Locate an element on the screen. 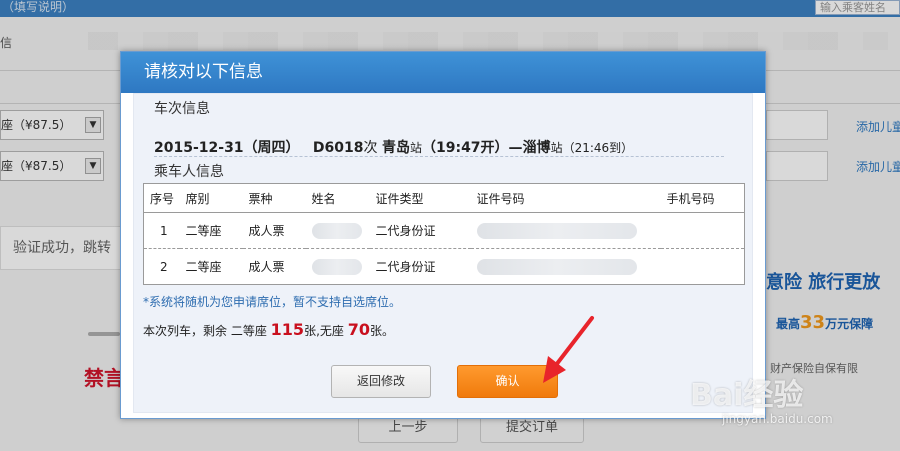  departure-station: 青岛 is located at coordinates (395, 148).